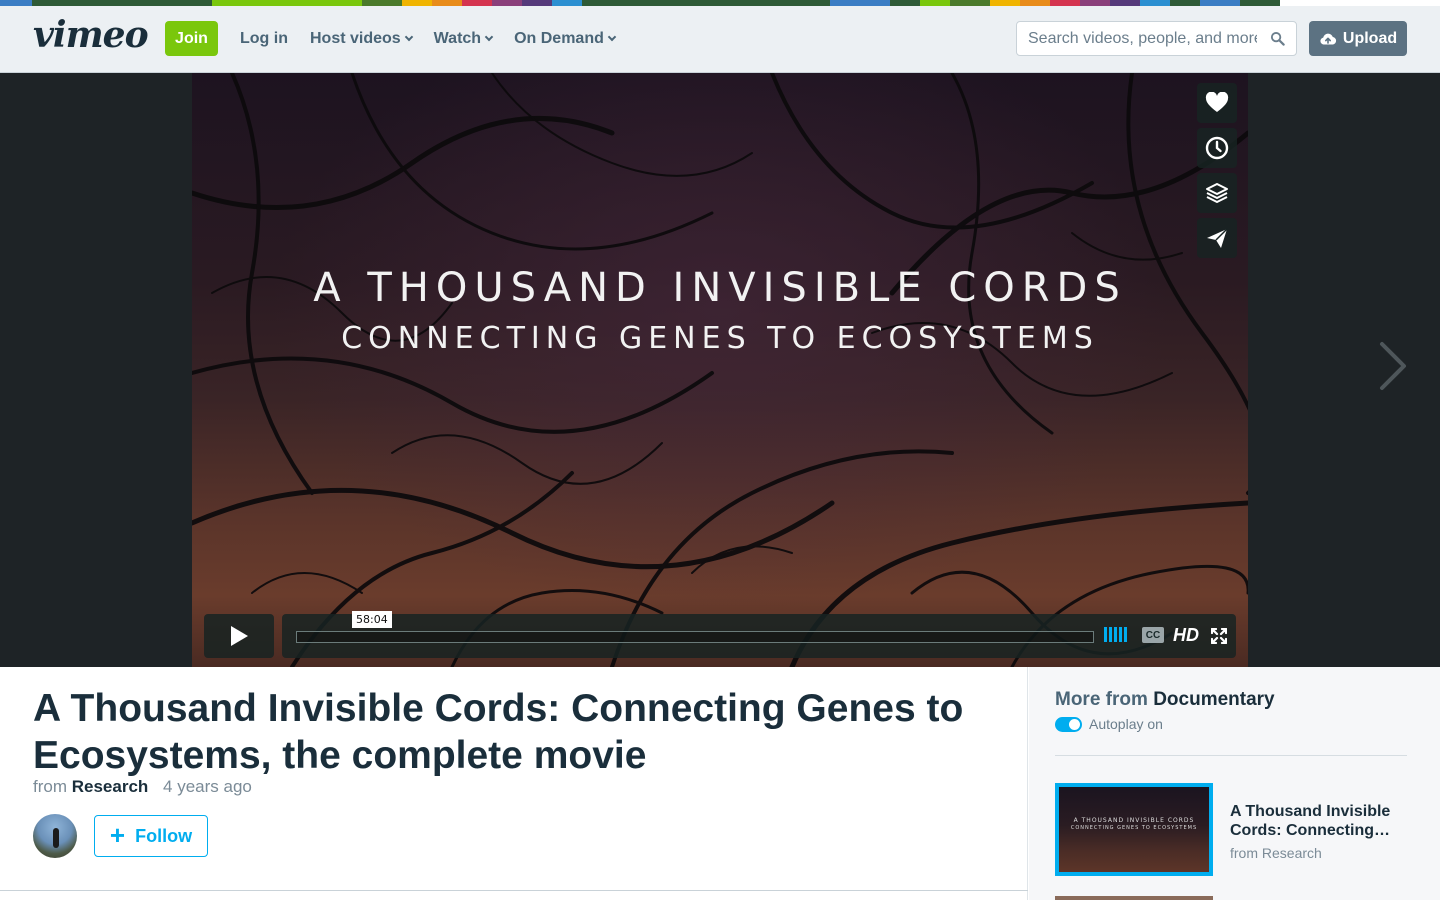  Describe the element at coordinates (720, 288) in the screenshot. I see `video-overlay-title: A Thousand Invisible Cords` at that location.